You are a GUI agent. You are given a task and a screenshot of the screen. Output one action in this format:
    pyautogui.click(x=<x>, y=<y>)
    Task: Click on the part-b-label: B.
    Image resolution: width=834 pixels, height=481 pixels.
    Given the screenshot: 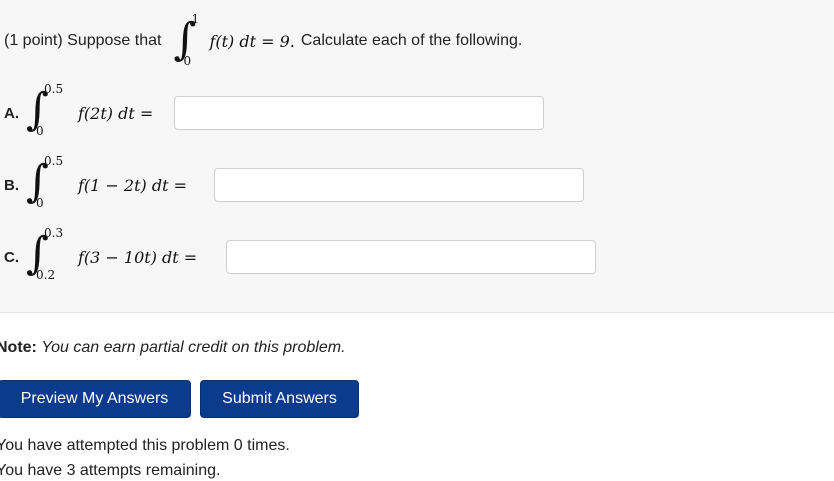 What is the action you would take?
    pyautogui.click(x=11, y=185)
    